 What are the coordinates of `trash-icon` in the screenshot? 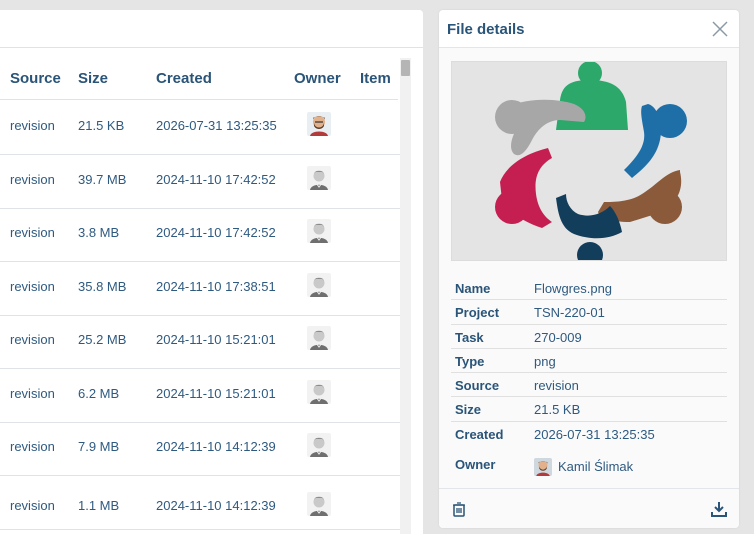 It's located at (459, 509).